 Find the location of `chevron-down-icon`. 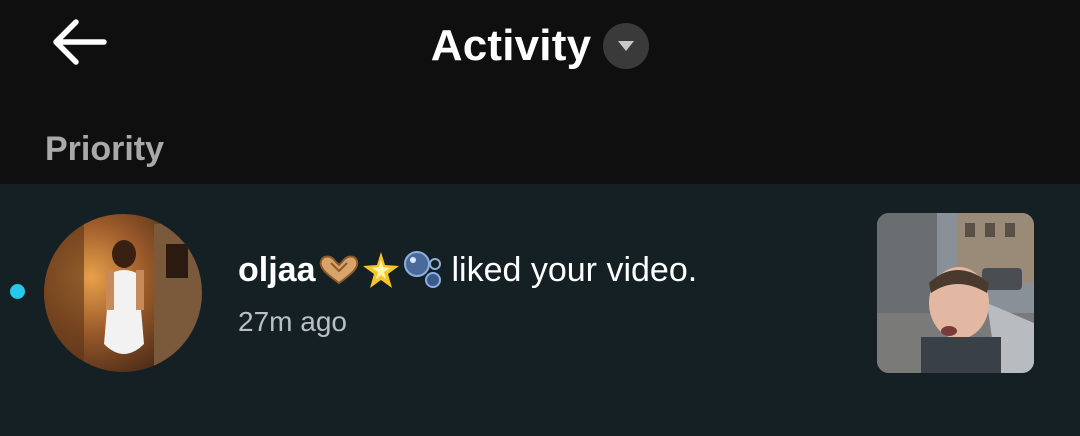

chevron-down-icon is located at coordinates (626, 46).